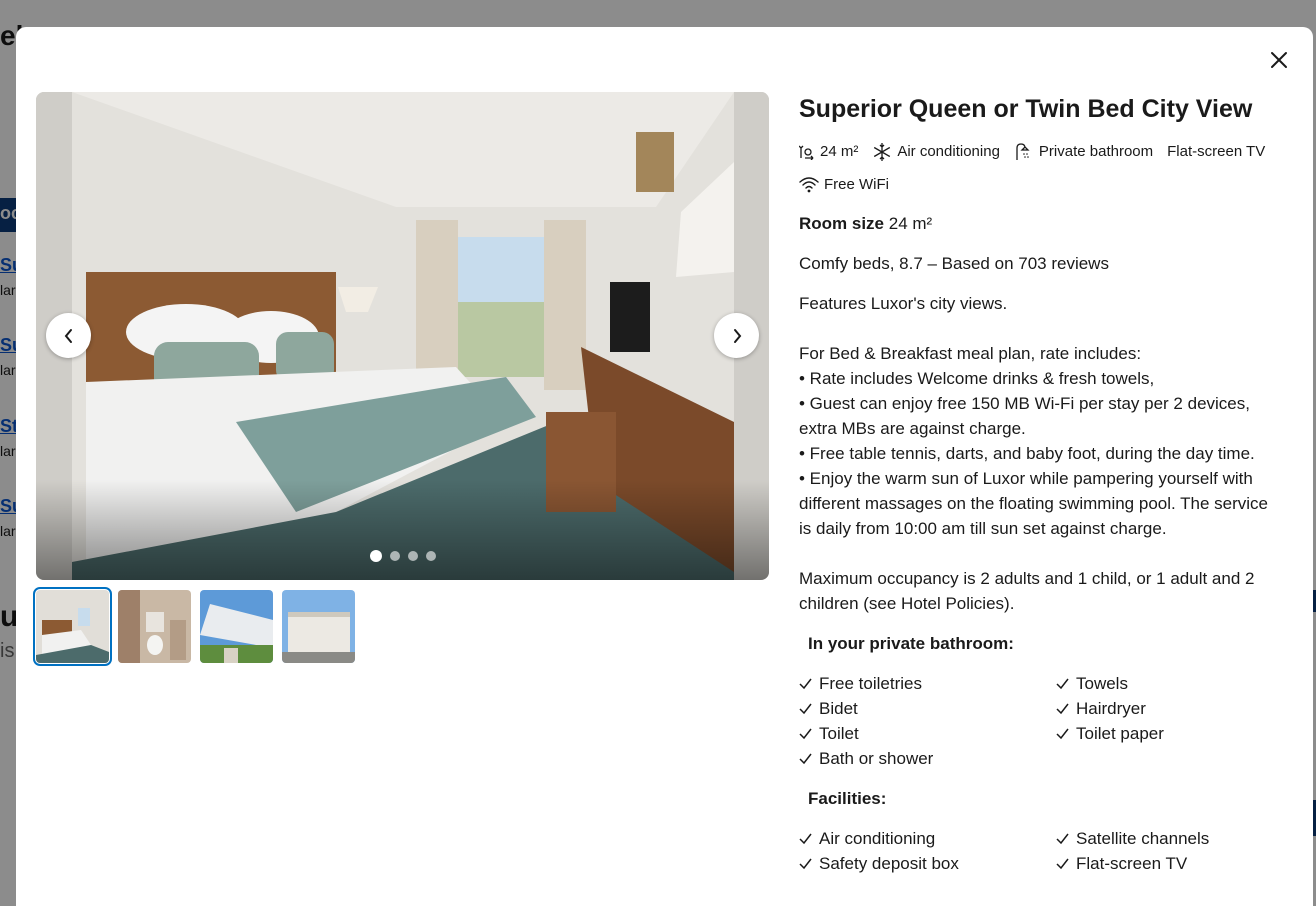 This screenshot has width=1316, height=906. Describe the element at coordinates (1096, 151) in the screenshot. I see `chip-label: Private bathroom` at that location.